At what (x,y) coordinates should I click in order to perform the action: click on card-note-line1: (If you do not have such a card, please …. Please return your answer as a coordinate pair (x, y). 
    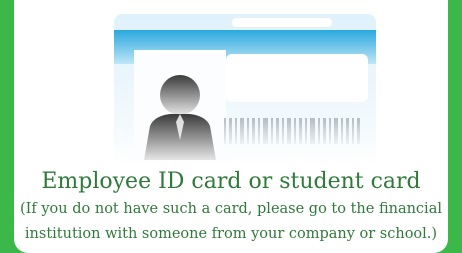
    Looking at the image, I should click on (231, 209).